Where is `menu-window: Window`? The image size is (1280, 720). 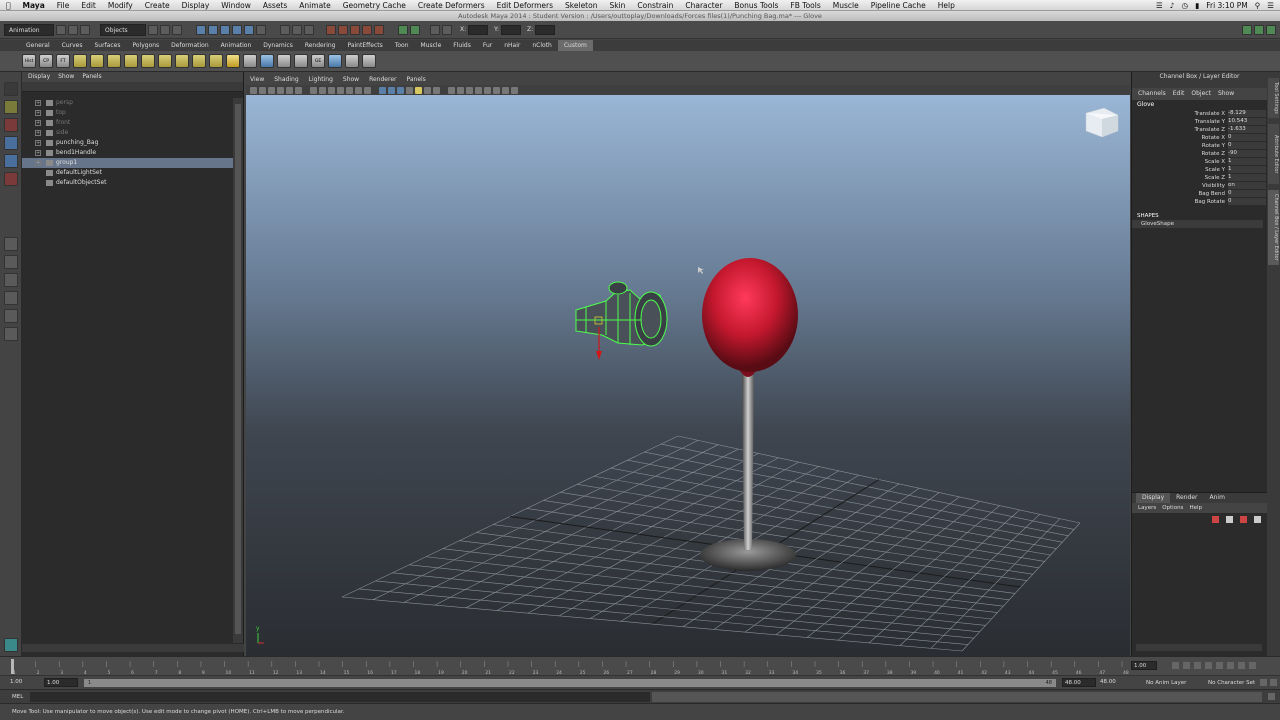
menu-window: Window is located at coordinates (236, 5).